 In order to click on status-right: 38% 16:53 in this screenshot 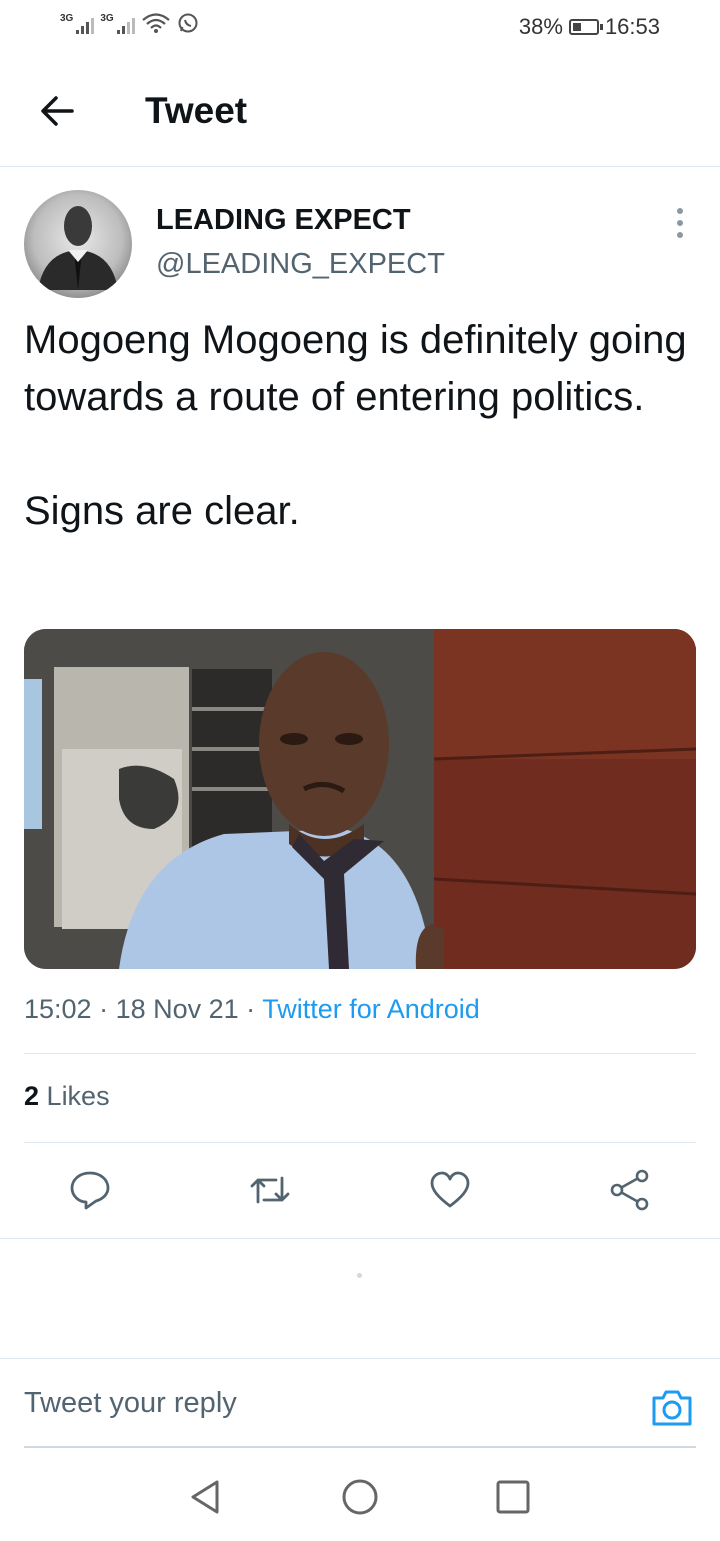, I will do `click(589, 27)`.